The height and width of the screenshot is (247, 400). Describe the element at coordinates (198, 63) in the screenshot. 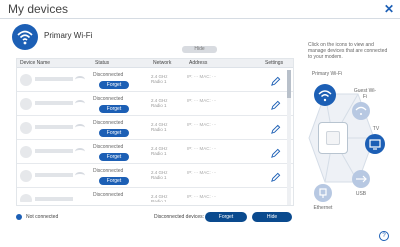

I see `column-address: Address` at that location.